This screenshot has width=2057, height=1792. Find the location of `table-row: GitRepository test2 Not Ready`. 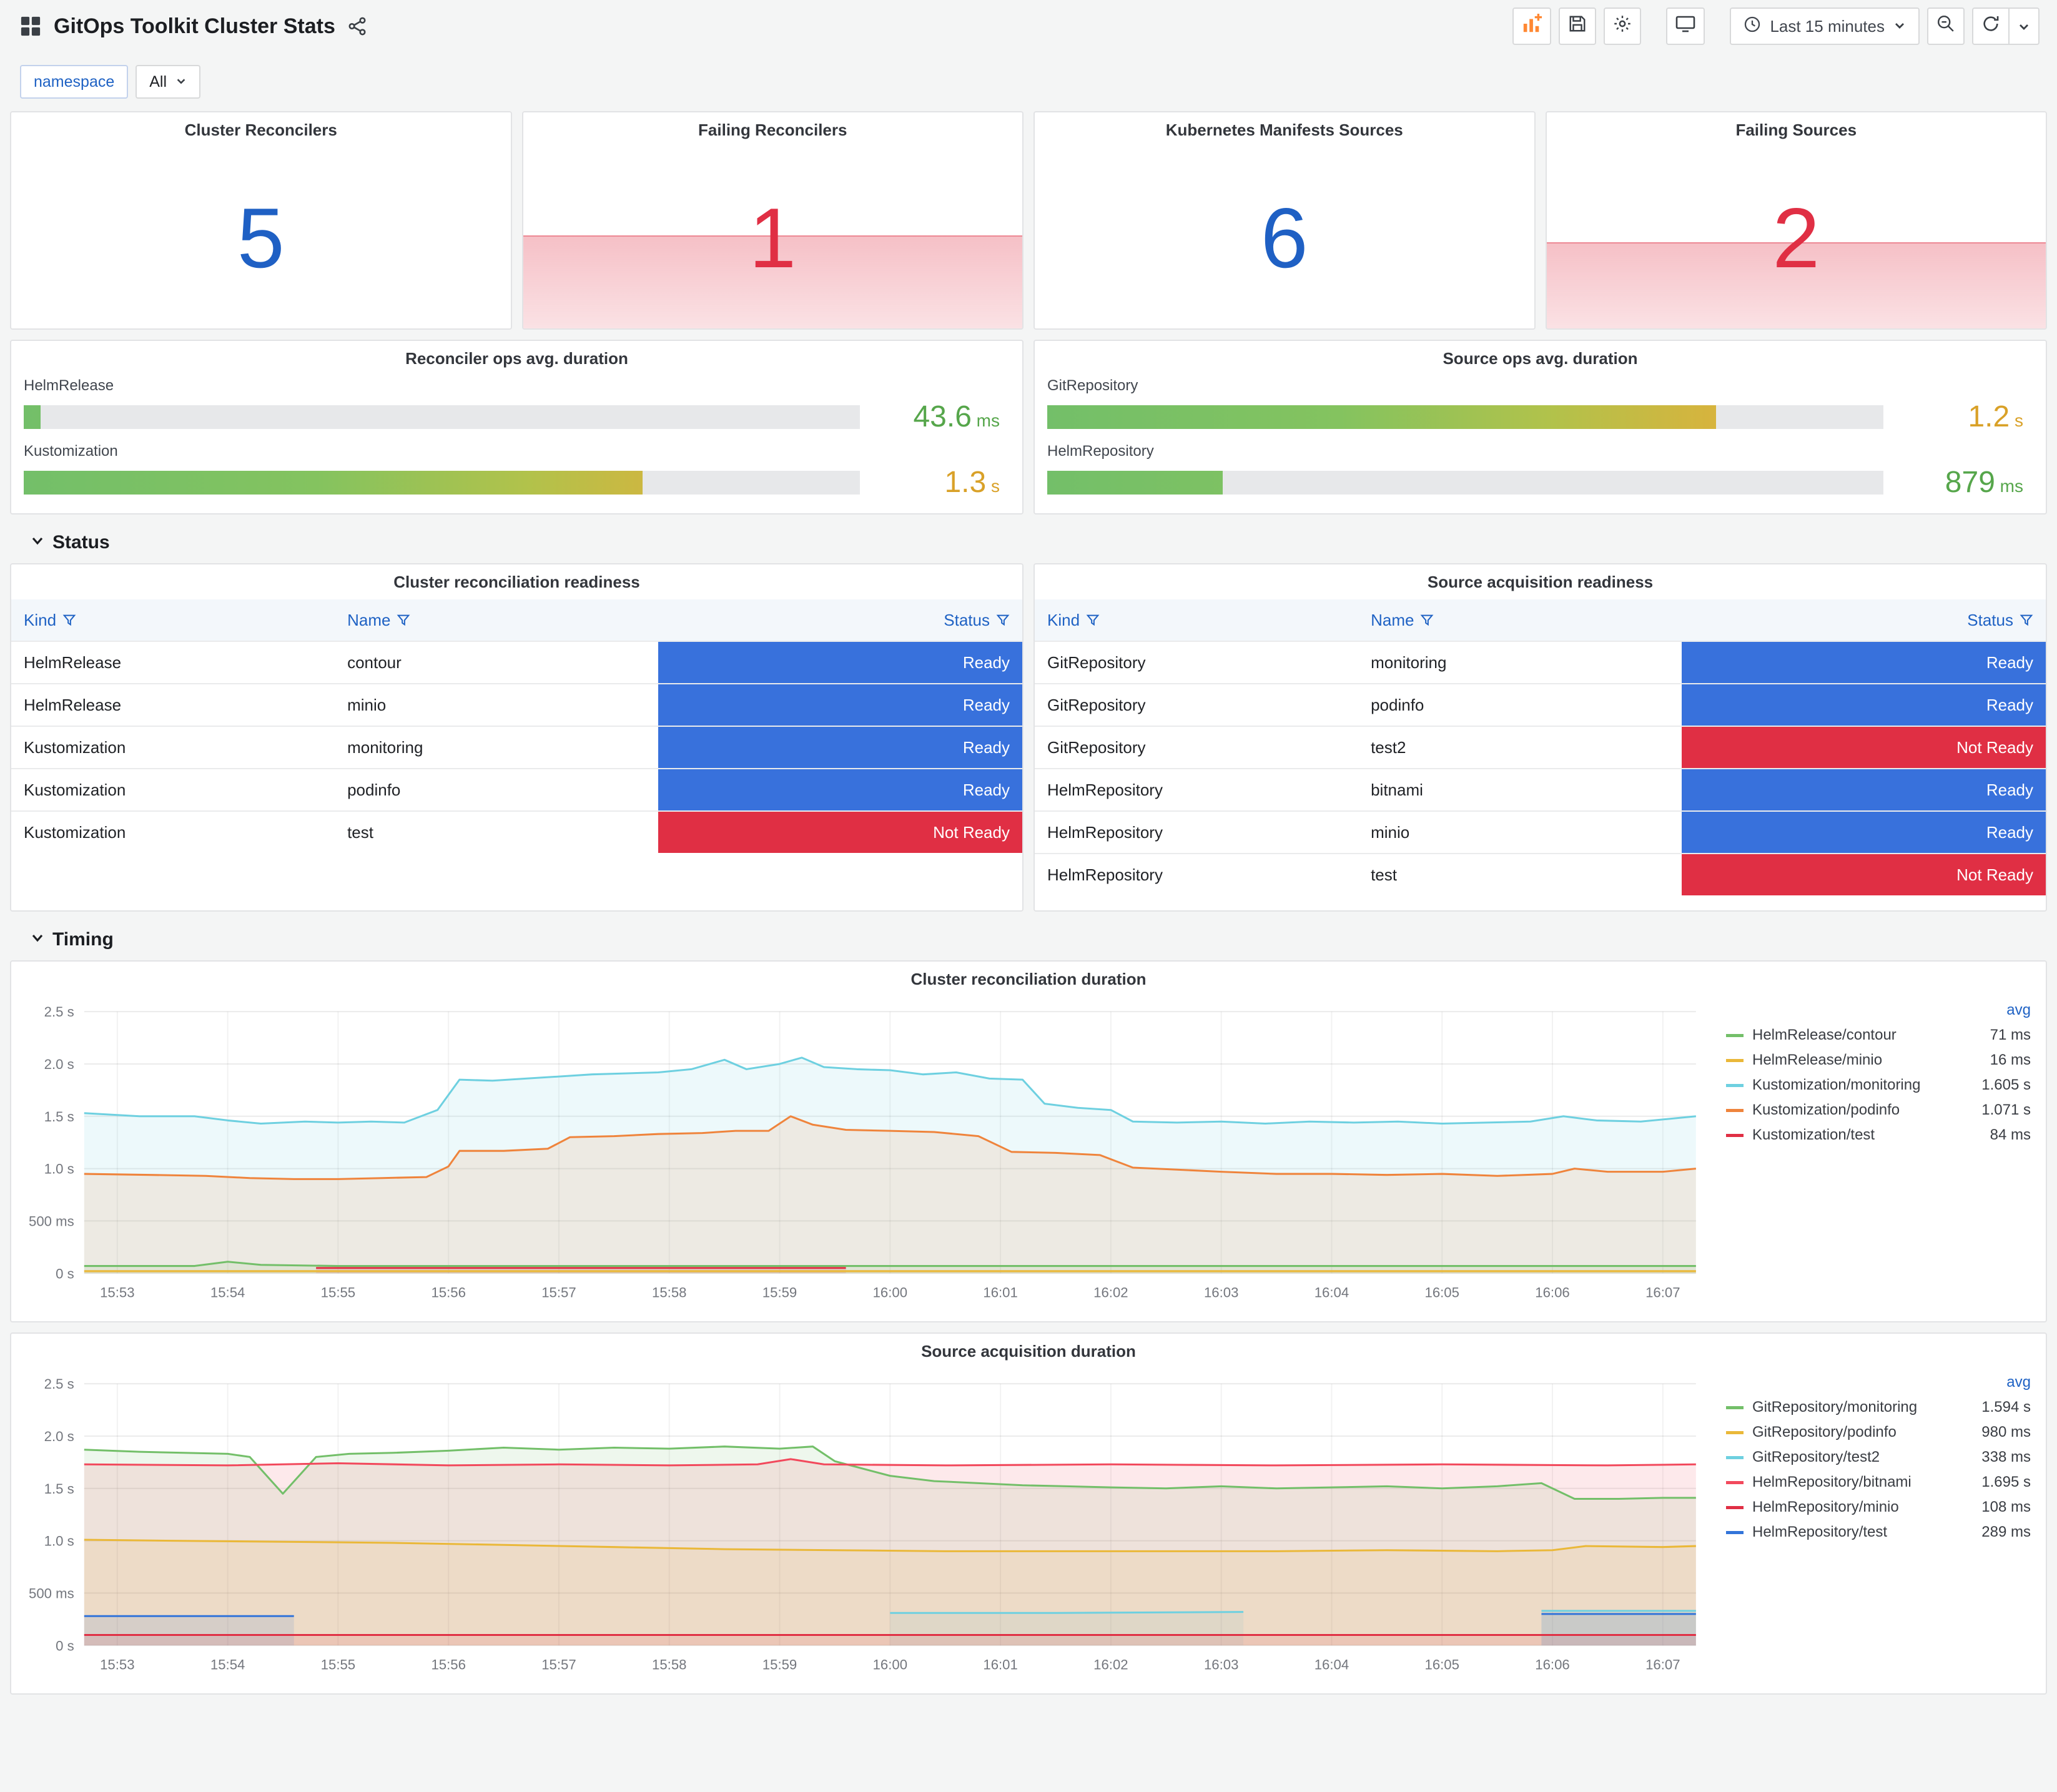

table-row: GitRepository test2 Not Ready is located at coordinates (1540, 747).